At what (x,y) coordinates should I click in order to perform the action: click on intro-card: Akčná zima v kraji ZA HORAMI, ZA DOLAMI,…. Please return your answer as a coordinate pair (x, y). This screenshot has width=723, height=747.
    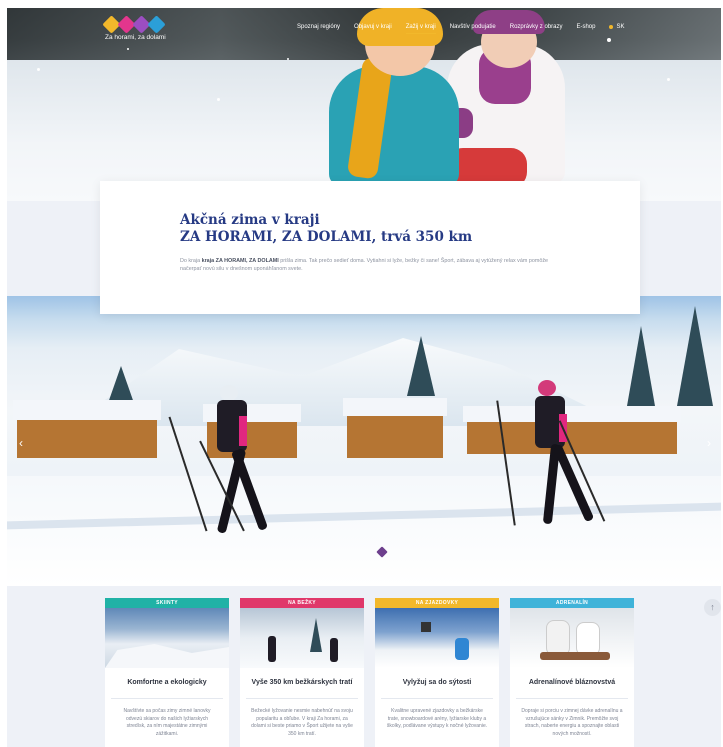
    Looking at the image, I should click on (370, 247).